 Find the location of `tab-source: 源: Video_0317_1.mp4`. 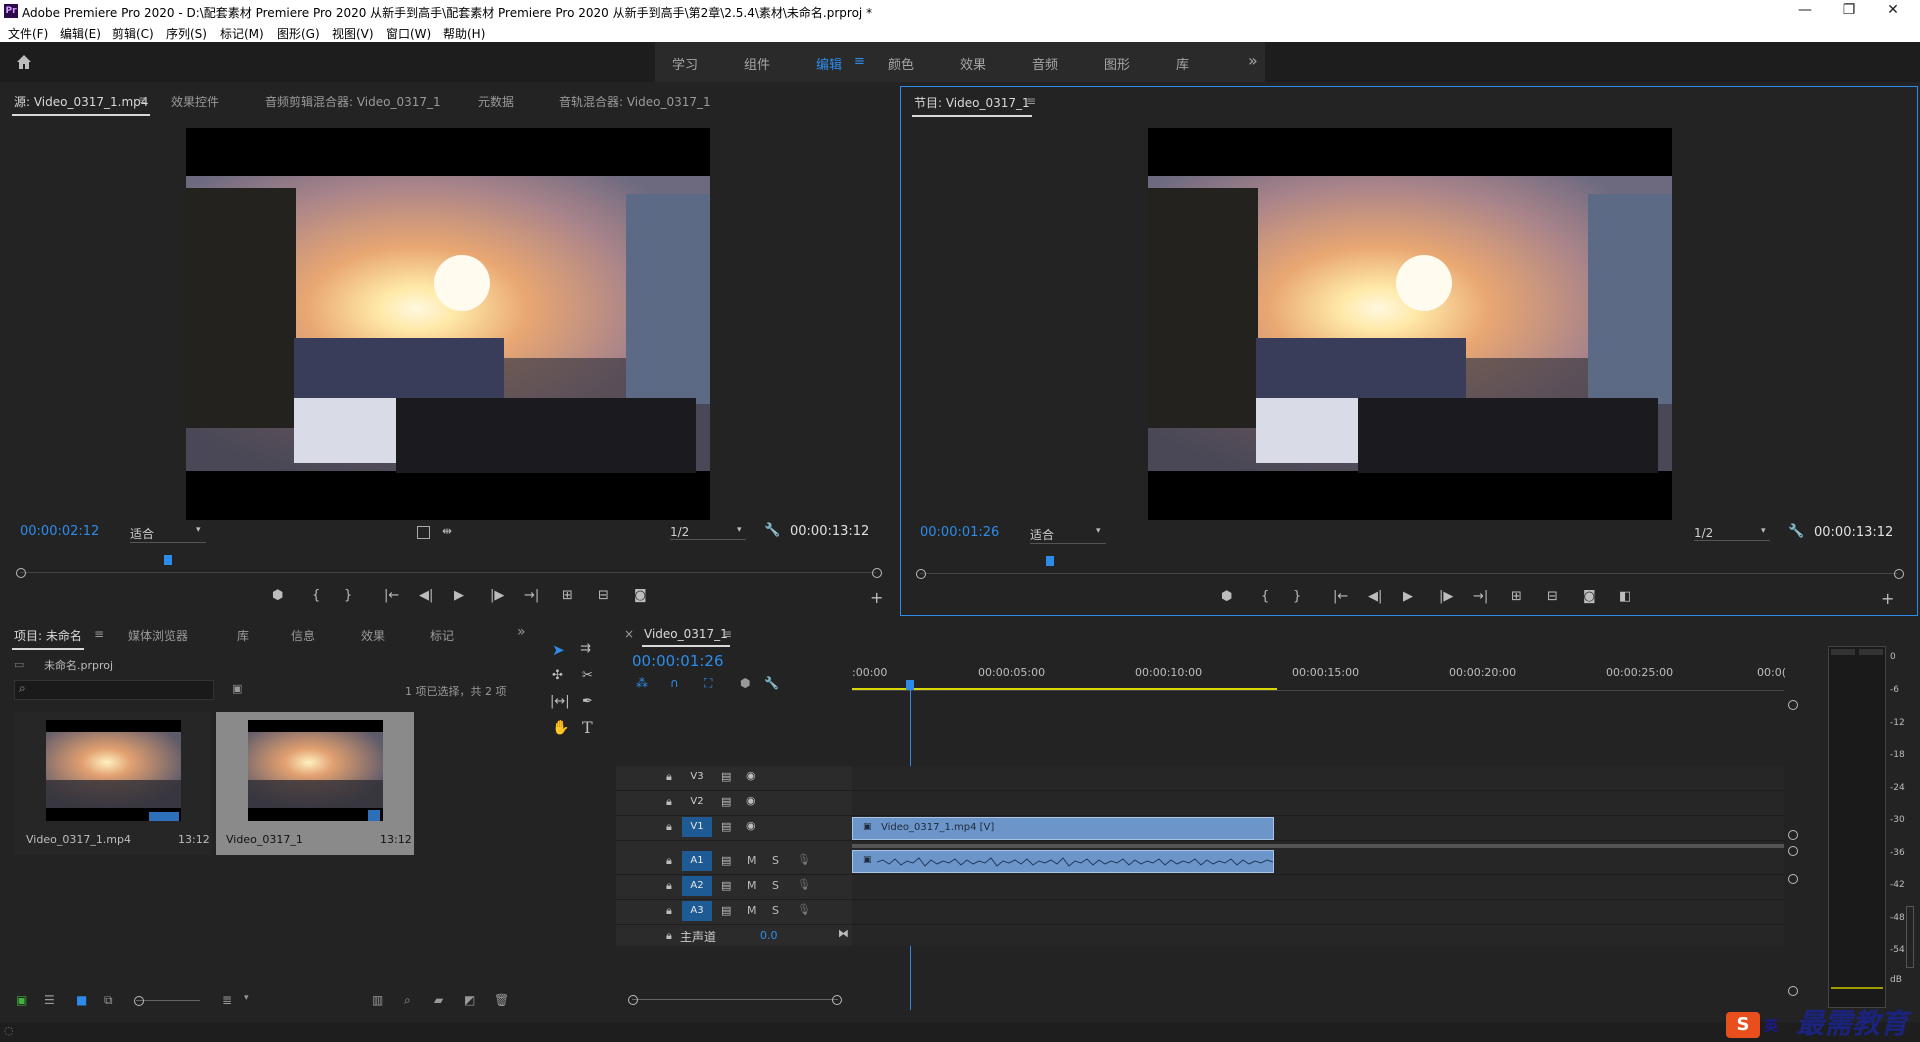

tab-source: 源: Video_0317_1.mp4 is located at coordinates (81, 104).